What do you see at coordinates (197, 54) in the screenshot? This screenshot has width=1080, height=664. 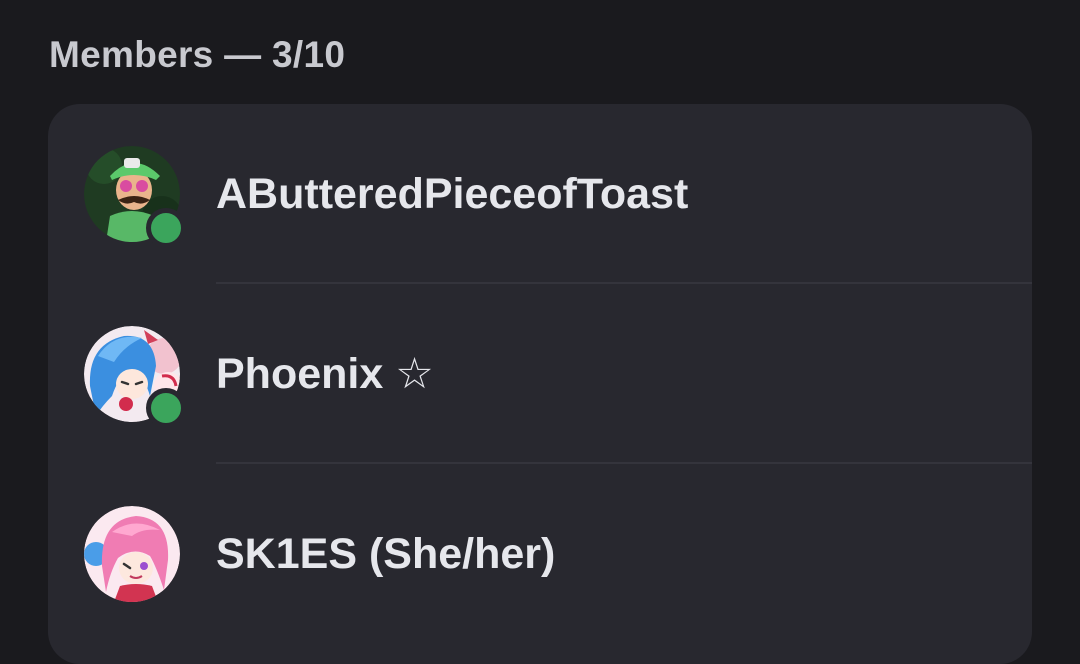 I see `members-section-title: Members — 3/10` at bounding box center [197, 54].